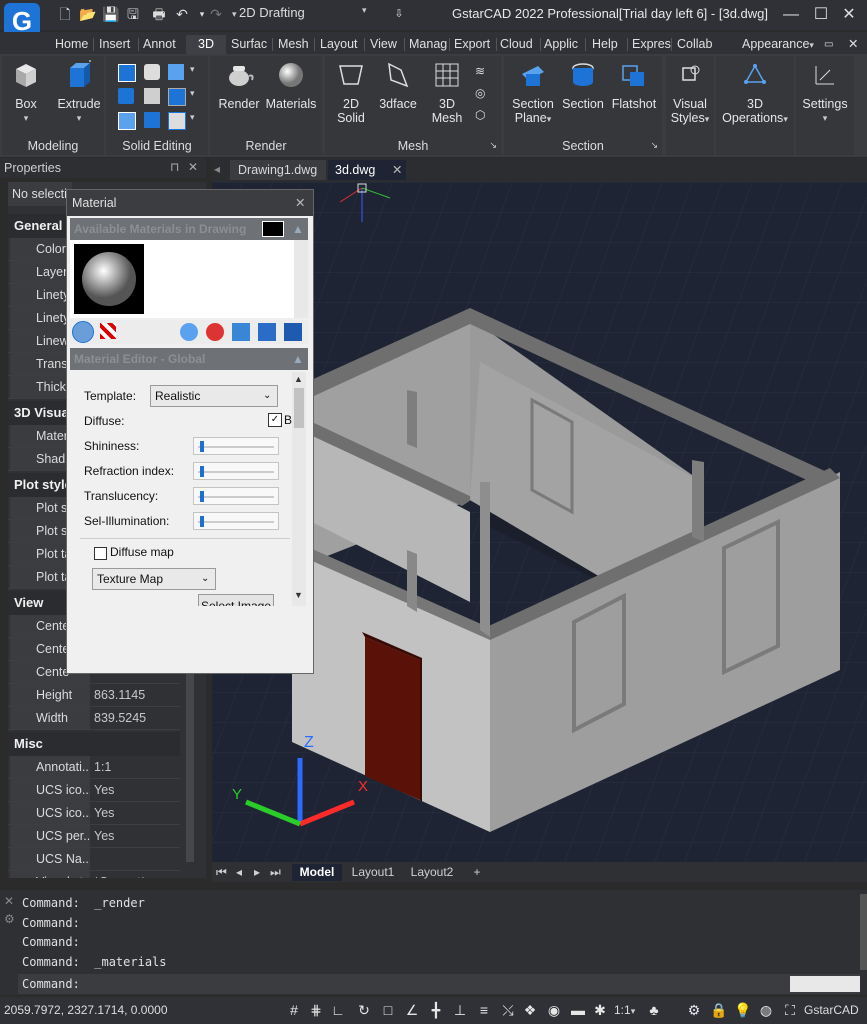  What do you see at coordinates (863, 932) in the screenshot?
I see `command-scrollbar` at bounding box center [863, 932].